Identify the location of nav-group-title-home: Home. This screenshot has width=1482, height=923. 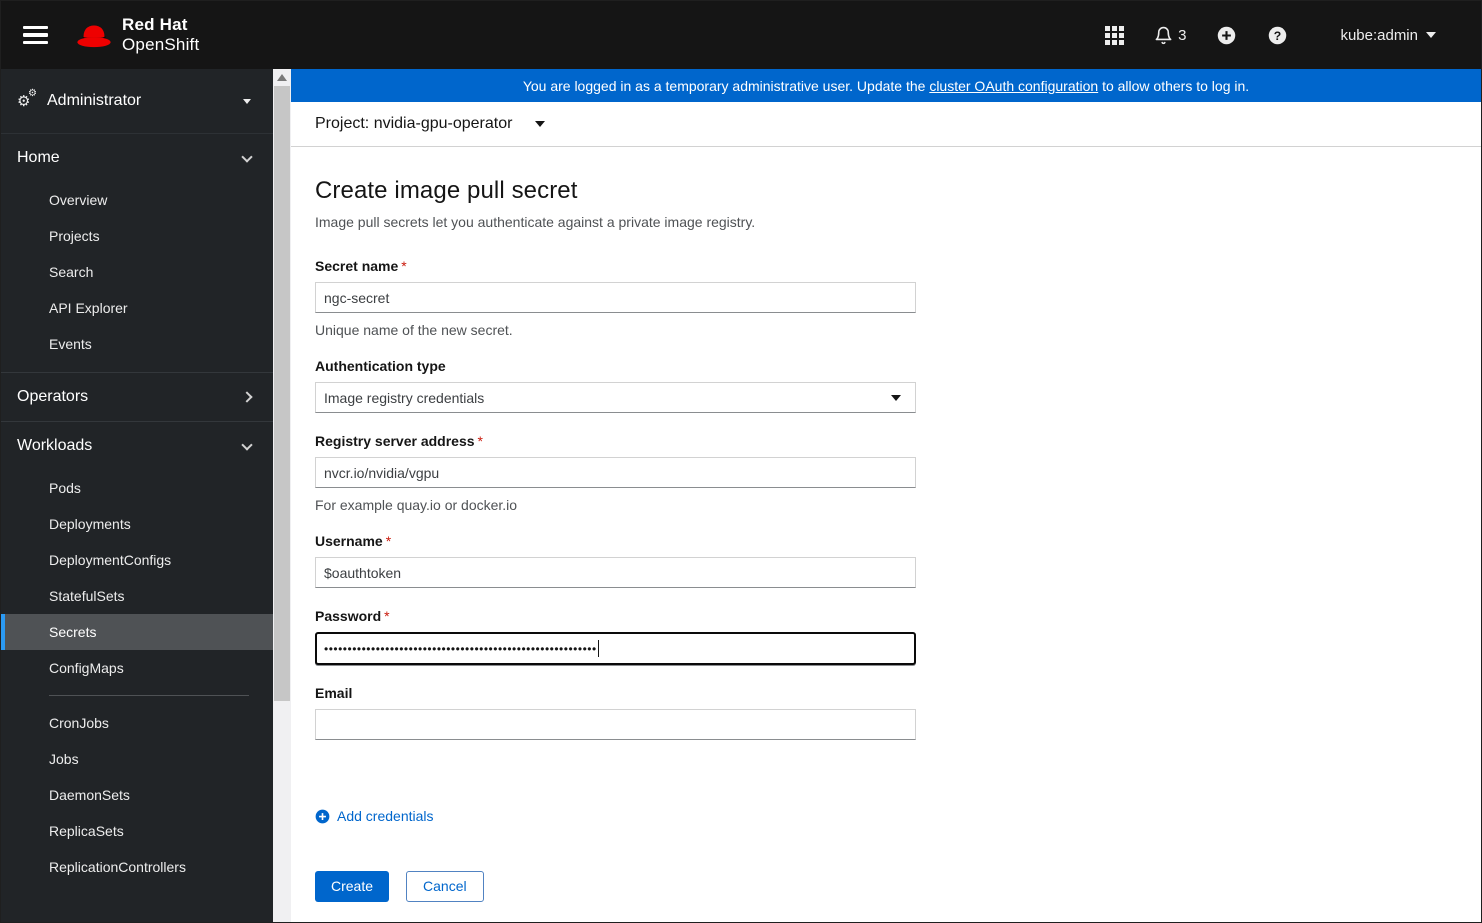
(137, 158).